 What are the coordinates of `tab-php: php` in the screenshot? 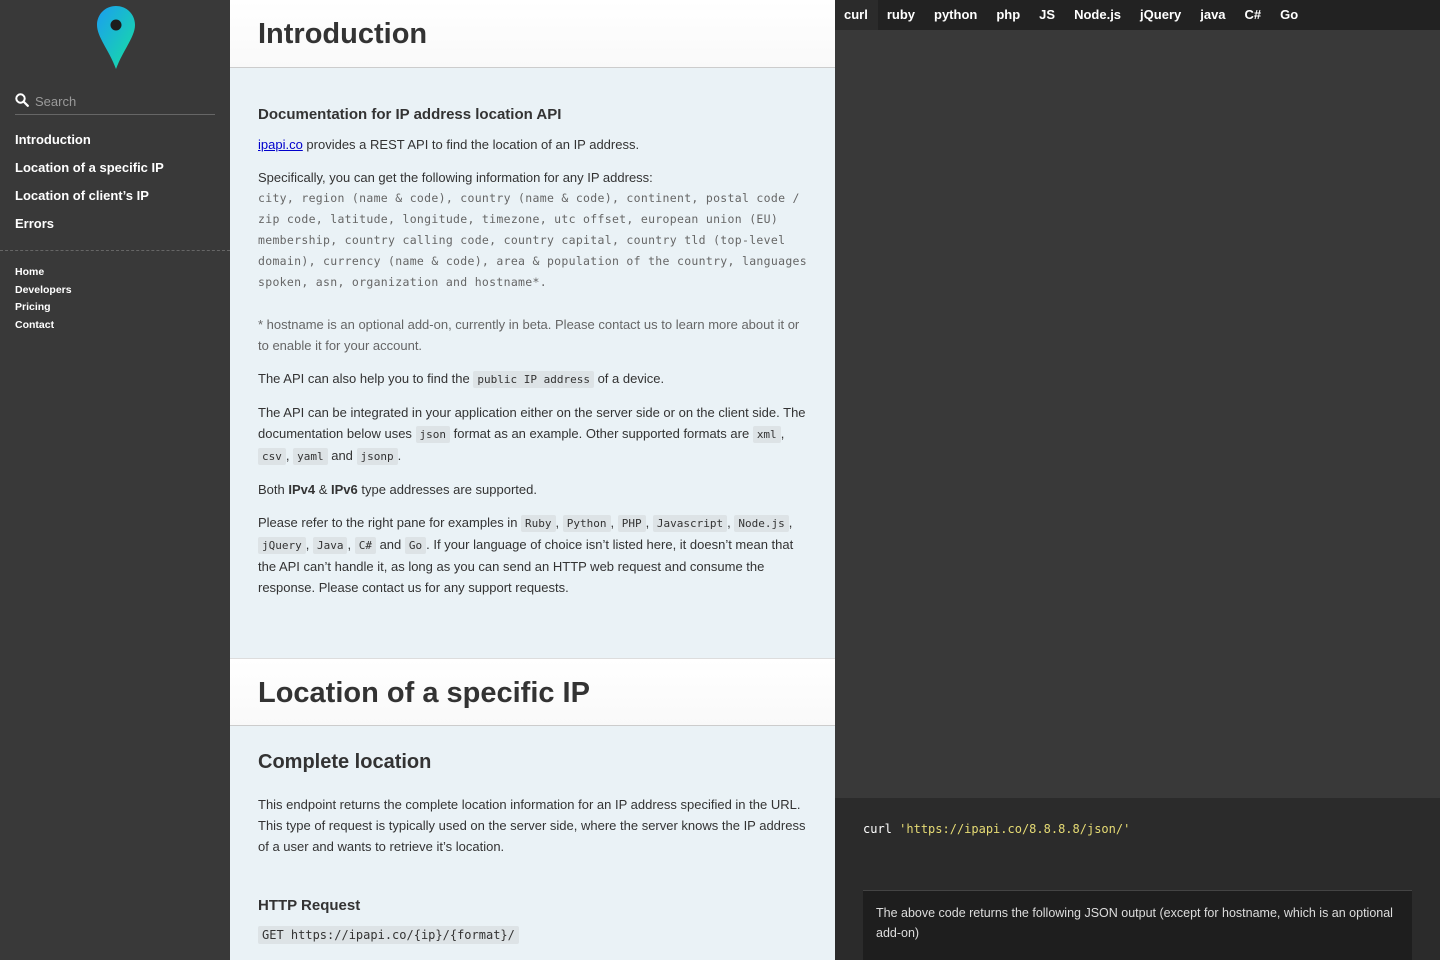 It's located at (1008, 15).